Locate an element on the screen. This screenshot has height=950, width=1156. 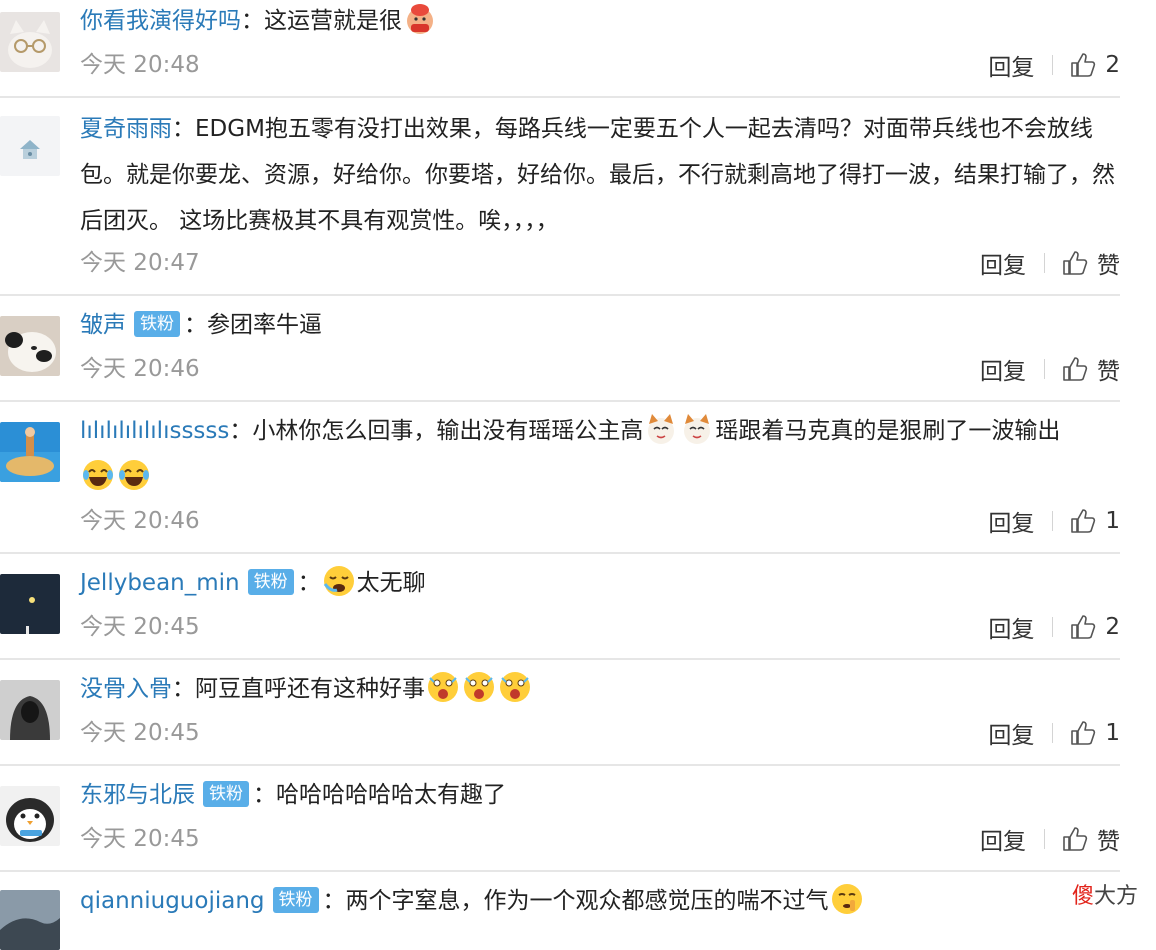
cat-avatar-icon is located at coordinates (30, 42).